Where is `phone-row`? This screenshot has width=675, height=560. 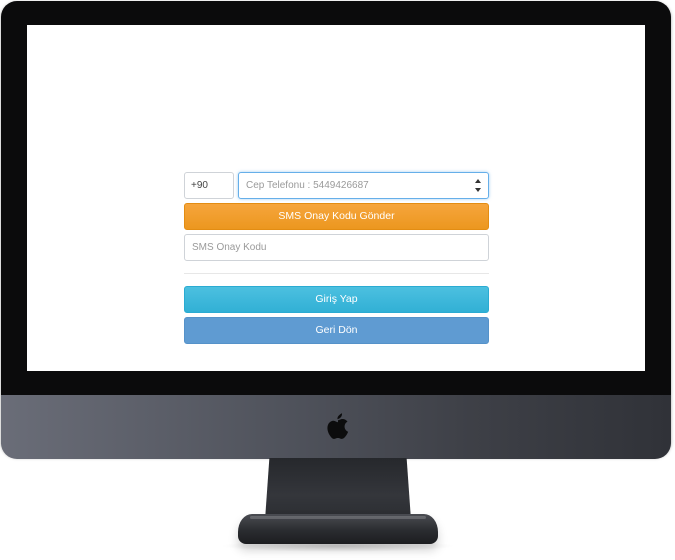 phone-row is located at coordinates (336, 185).